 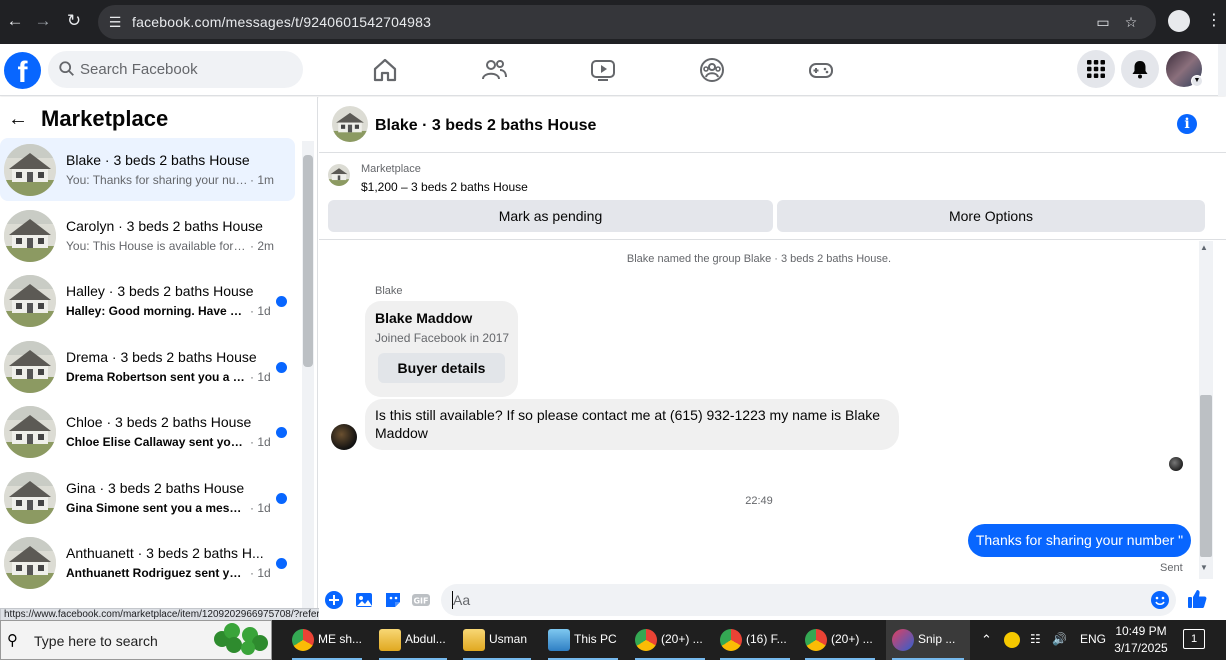 What do you see at coordinates (1222, 70) in the screenshot?
I see `page-scrollbar` at bounding box center [1222, 70].